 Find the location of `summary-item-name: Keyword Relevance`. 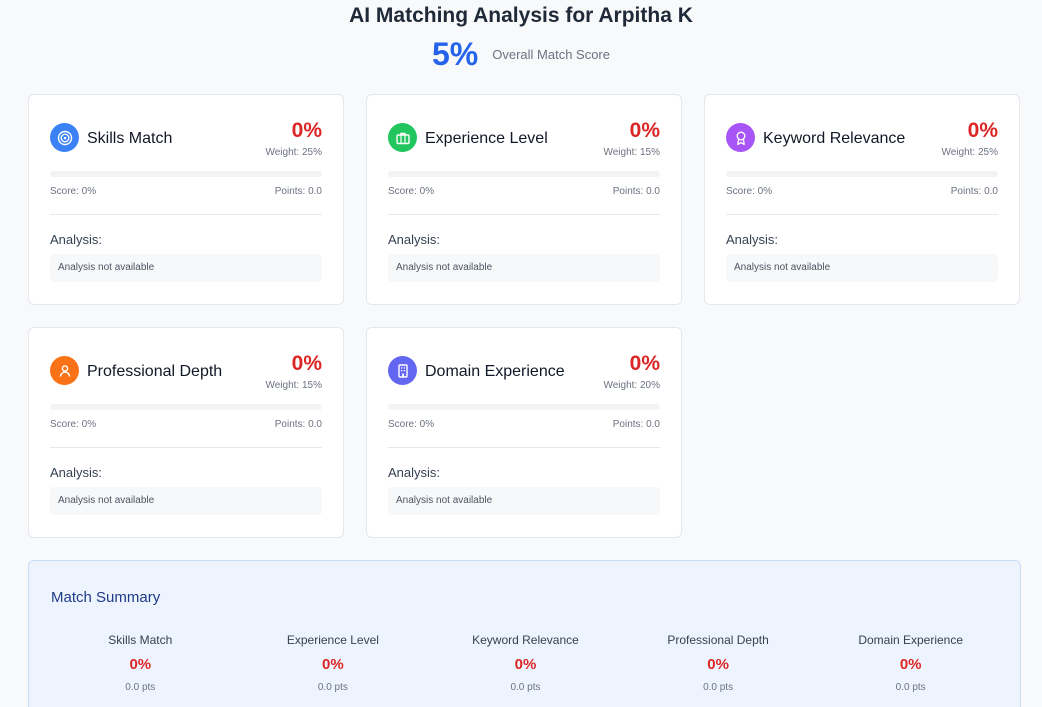

summary-item-name: Keyword Relevance is located at coordinates (525, 640).